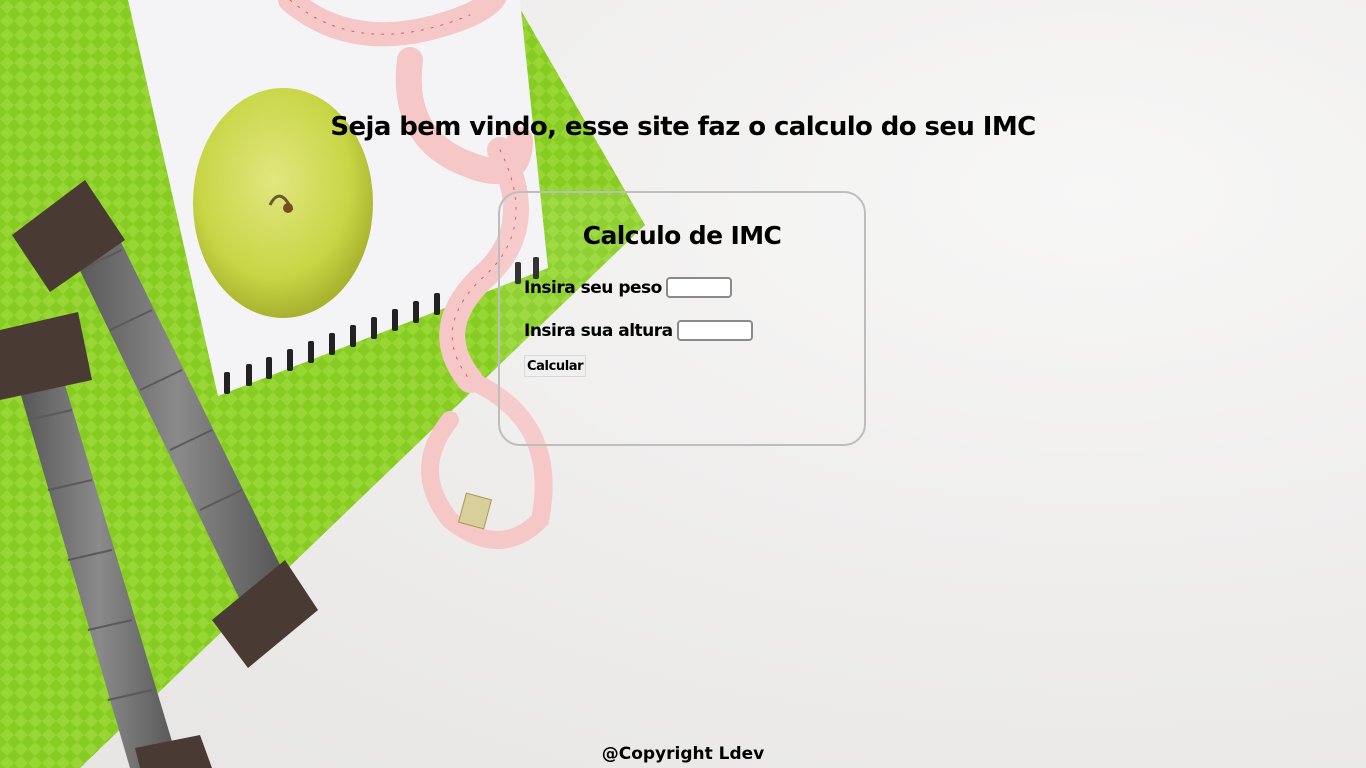  What do you see at coordinates (698, 287) in the screenshot?
I see `weight-input` at bounding box center [698, 287].